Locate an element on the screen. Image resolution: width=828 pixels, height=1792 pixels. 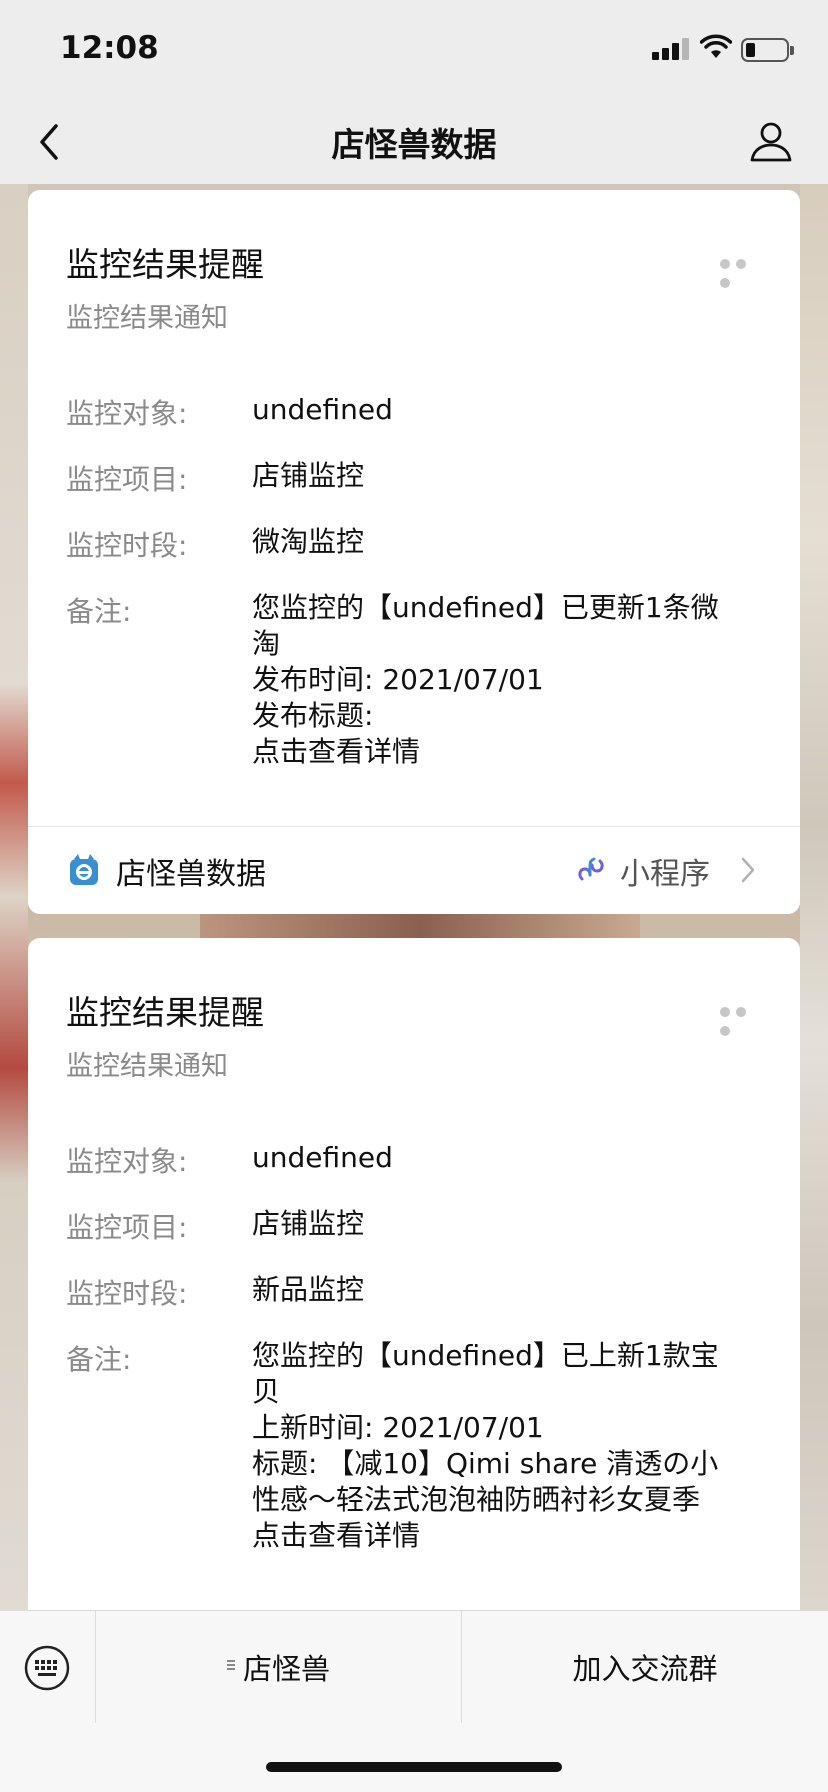
menu-item-dianguaishou: 店怪兽 is located at coordinates (279, 1667).